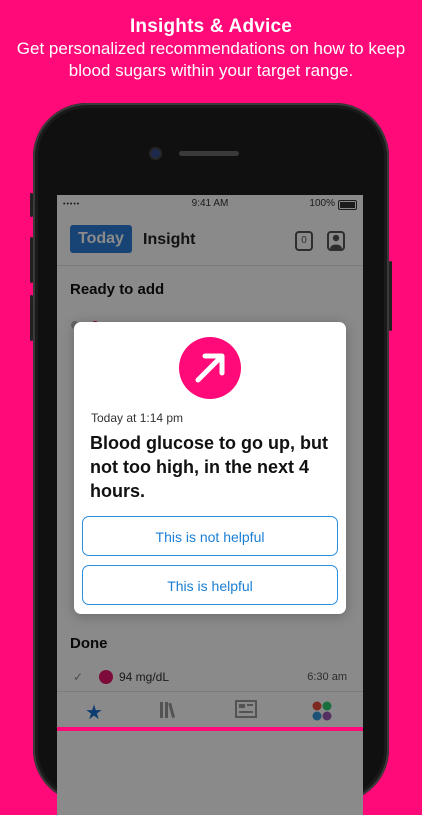 This screenshot has height=815, width=422. I want to click on front-camera, so click(155, 153).